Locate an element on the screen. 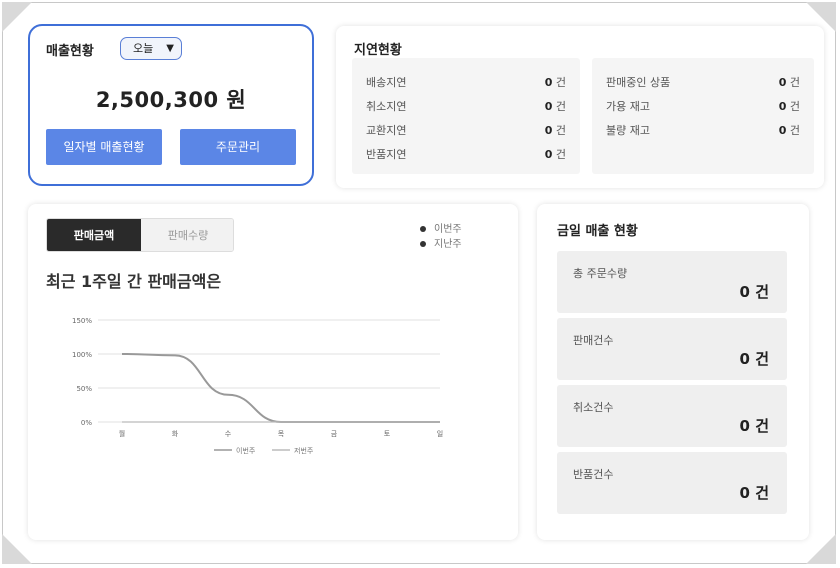 Image resolution: width=840 pixels, height=568 pixels. list-item: 배송지연 0 건 is located at coordinates (466, 84).